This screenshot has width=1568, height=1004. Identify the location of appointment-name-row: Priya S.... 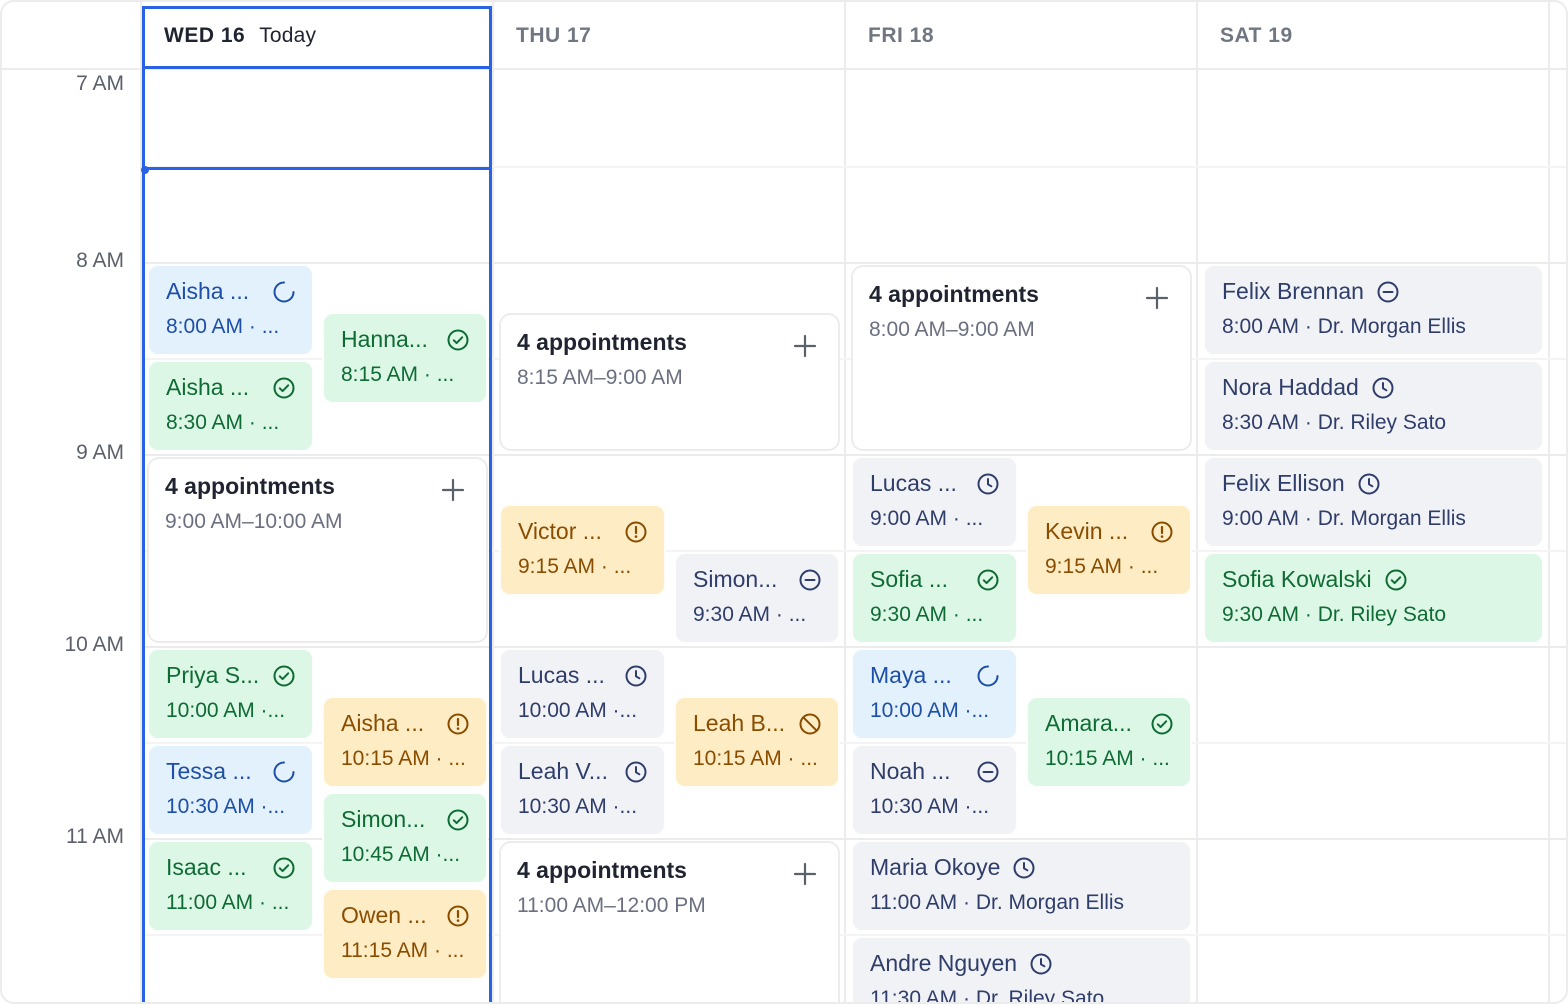
(231, 675).